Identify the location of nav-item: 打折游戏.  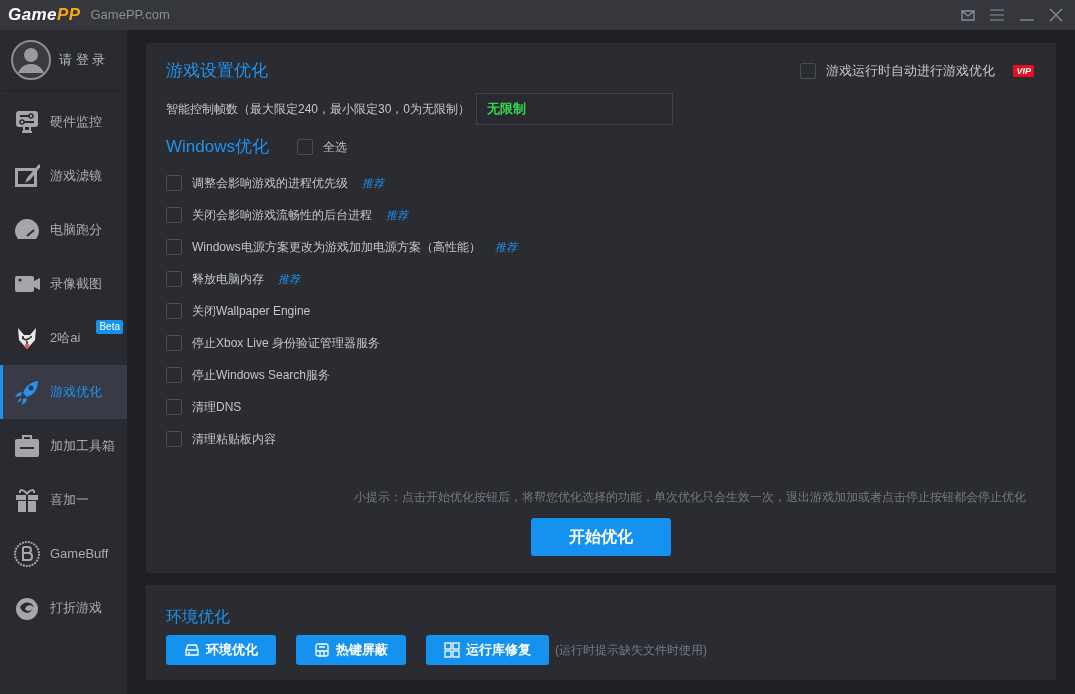
(63, 608).